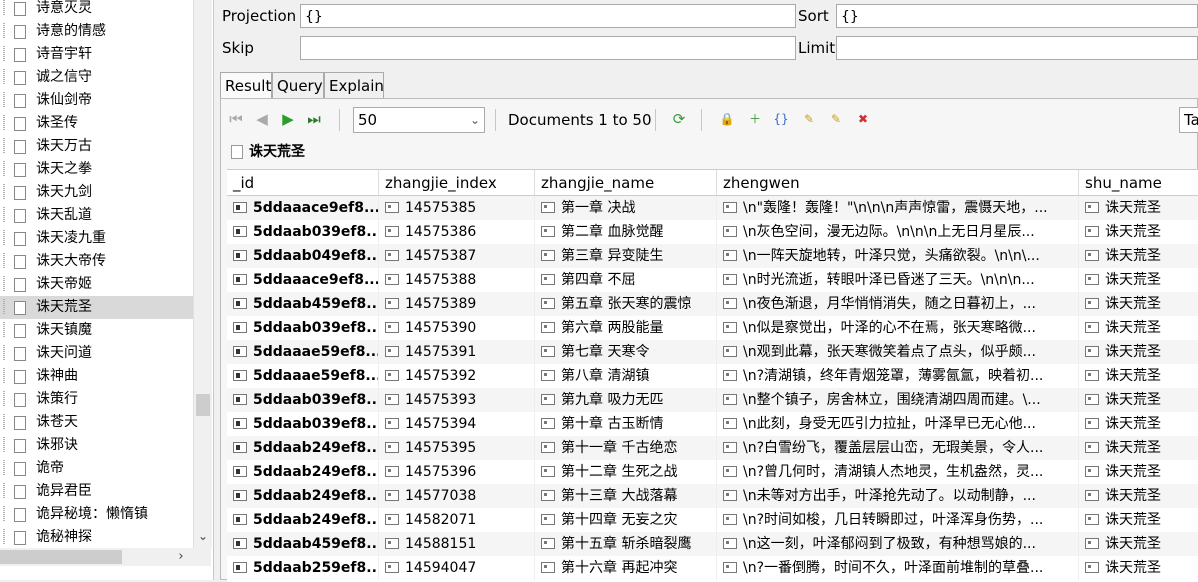  Describe the element at coordinates (781, 119) in the screenshot. I see `view-document-icon: {}` at that location.